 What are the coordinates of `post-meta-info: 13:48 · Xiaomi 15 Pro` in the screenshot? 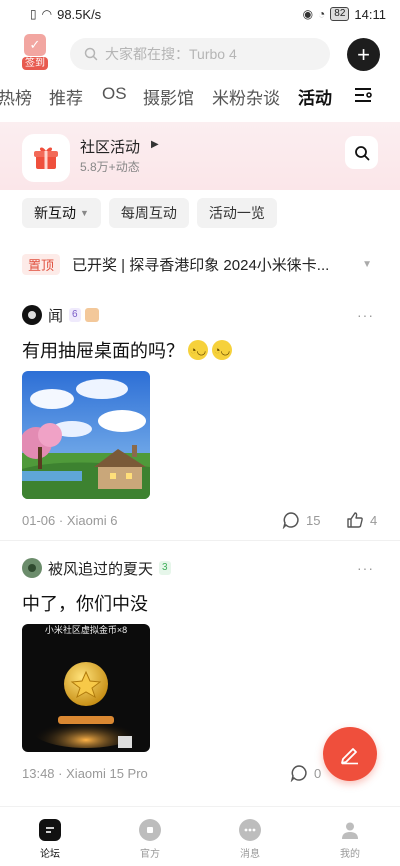 It's located at (85, 773).